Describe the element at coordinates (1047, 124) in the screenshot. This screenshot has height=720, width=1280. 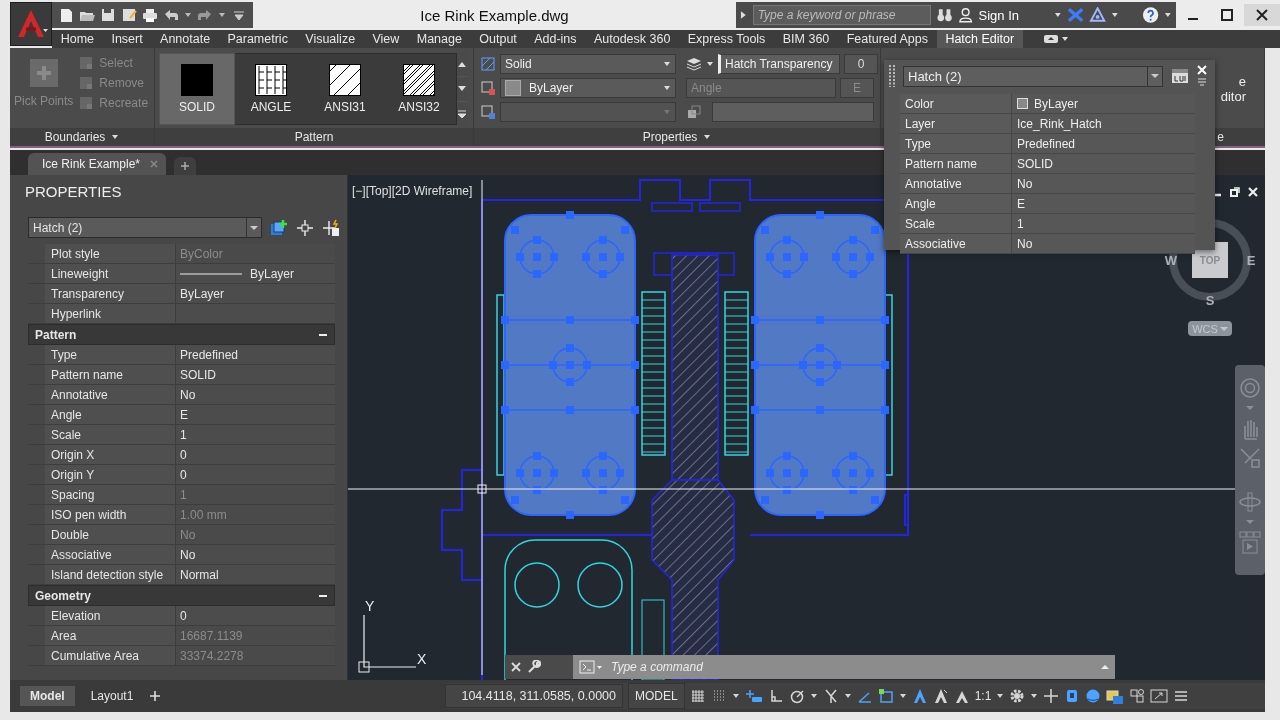
I see `property-row: Layer Ice_Rink_Hatch` at that location.